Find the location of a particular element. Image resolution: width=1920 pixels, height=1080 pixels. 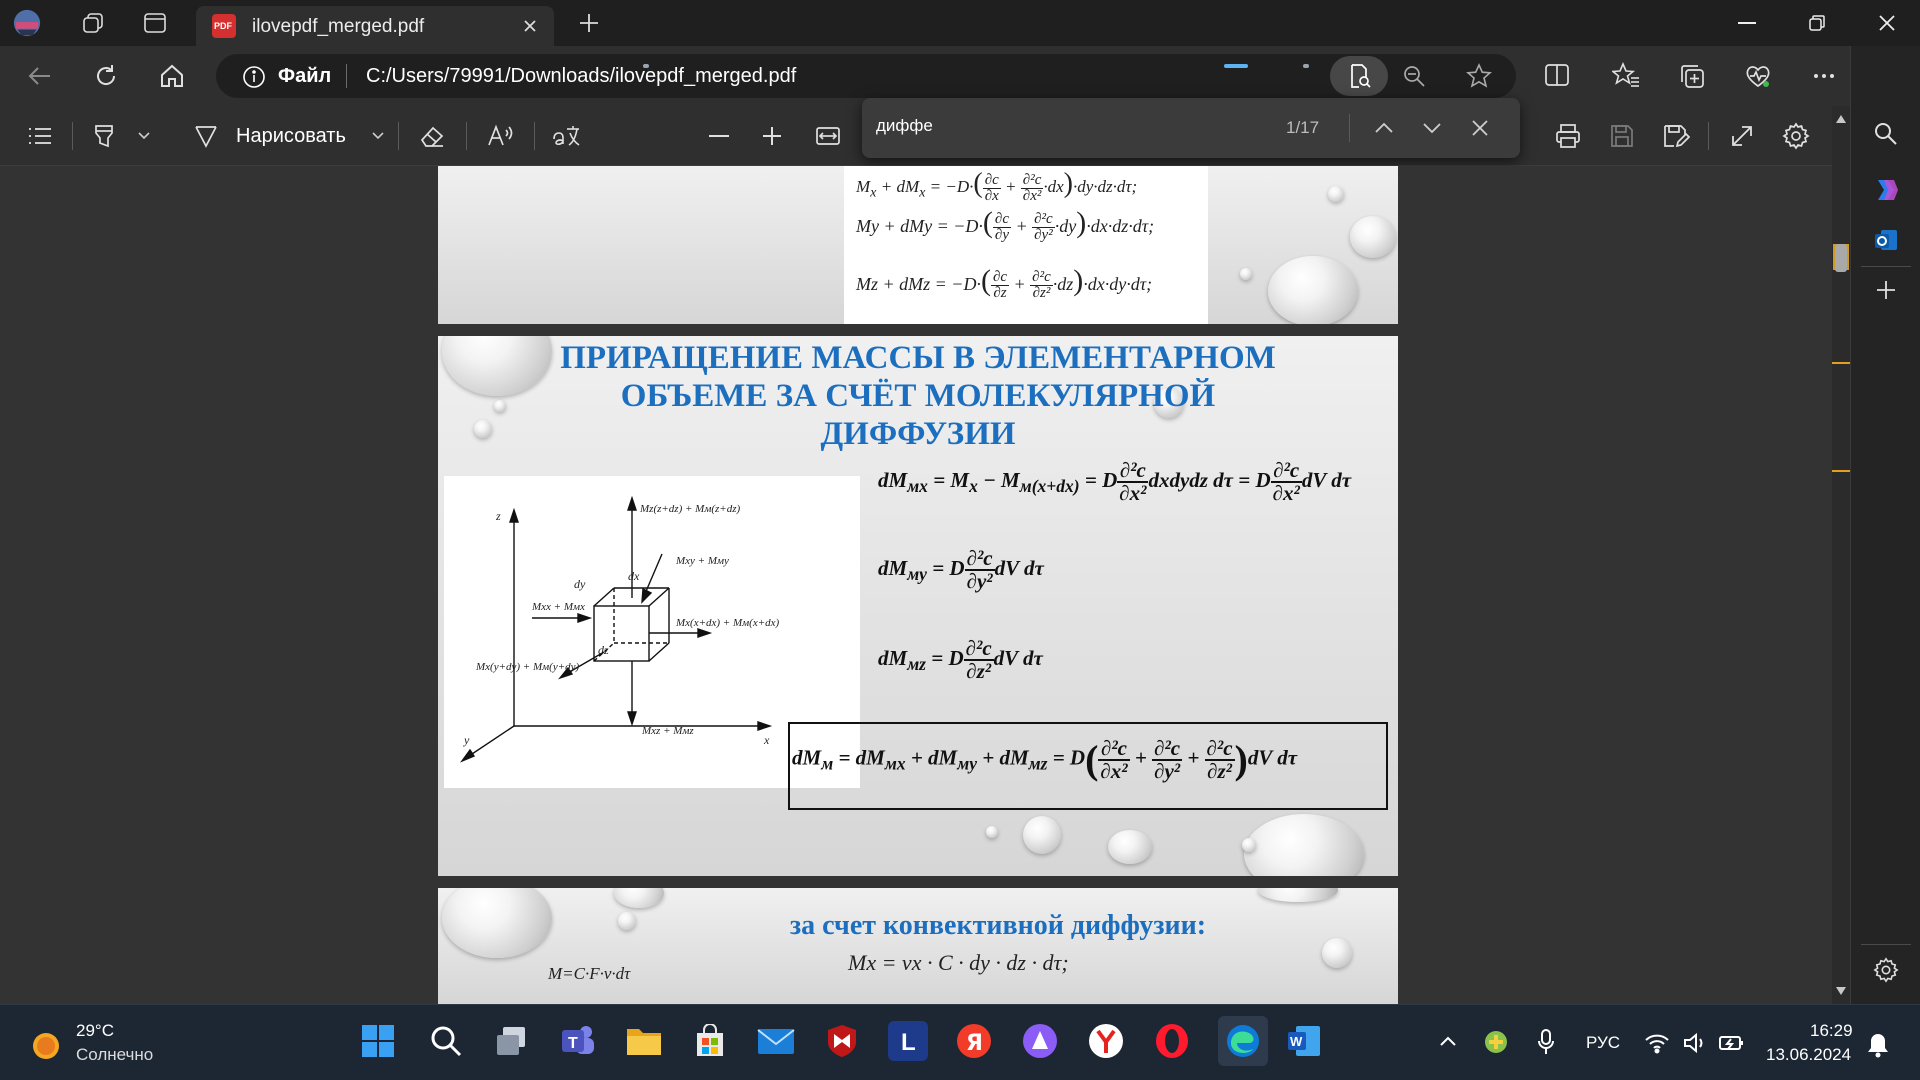

translate-icon is located at coordinates (566, 136).